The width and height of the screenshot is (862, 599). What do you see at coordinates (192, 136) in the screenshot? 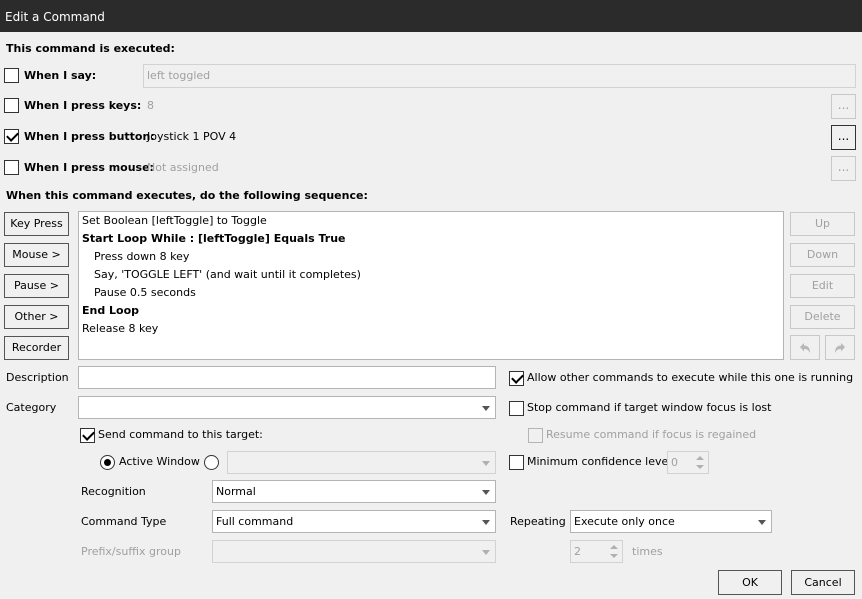
I see `button-value: Joystick 1 POV 4` at bounding box center [192, 136].